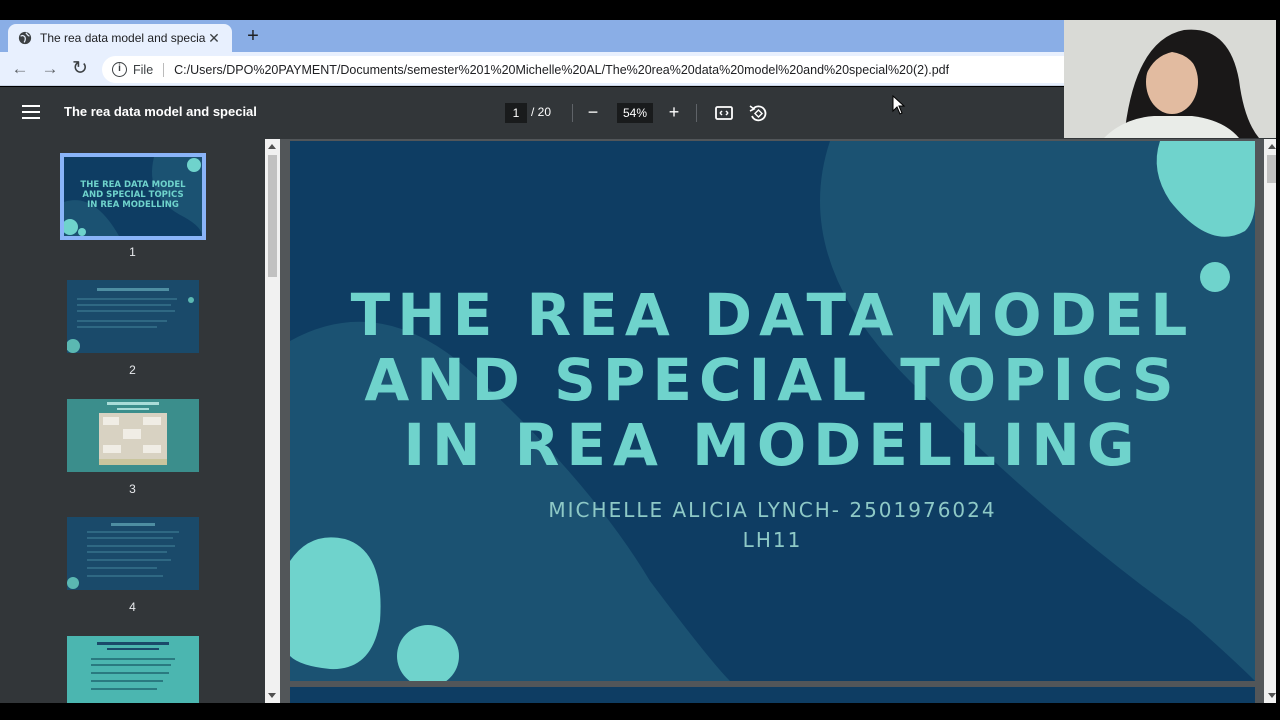  Describe the element at coordinates (31, 112) in the screenshot. I see `menu-icon` at that location.